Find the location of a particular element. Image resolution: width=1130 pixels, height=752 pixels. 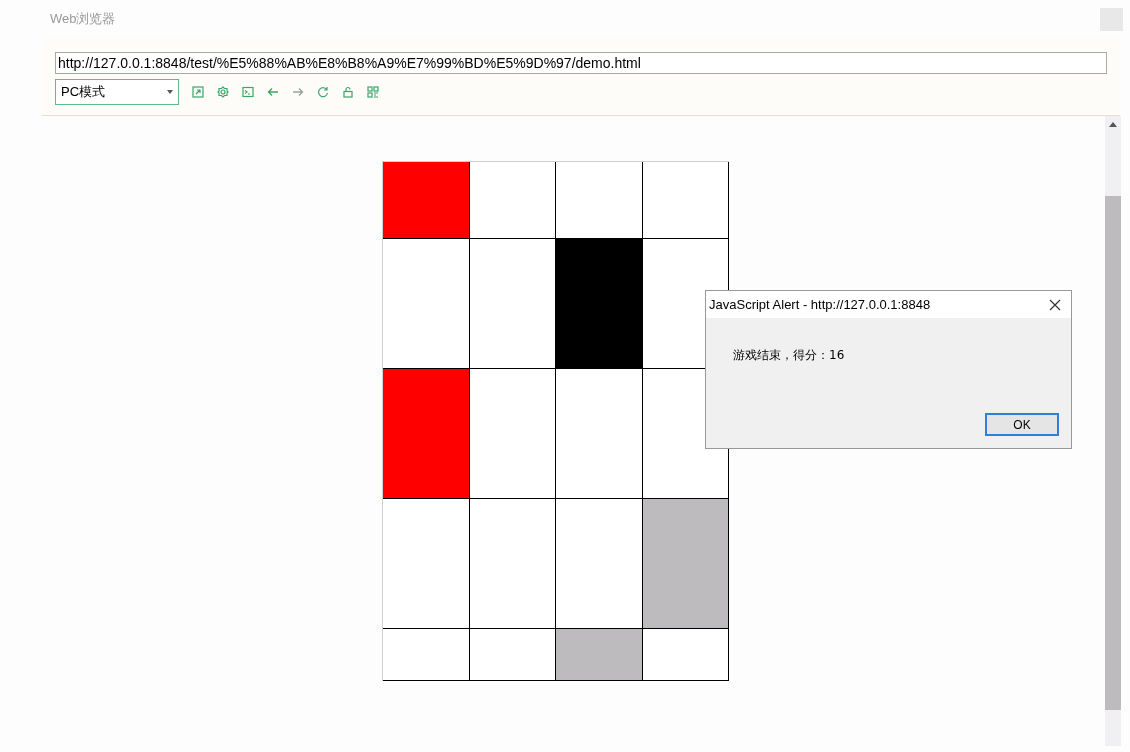

back-arrow-icon is located at coordinates (273, 92).